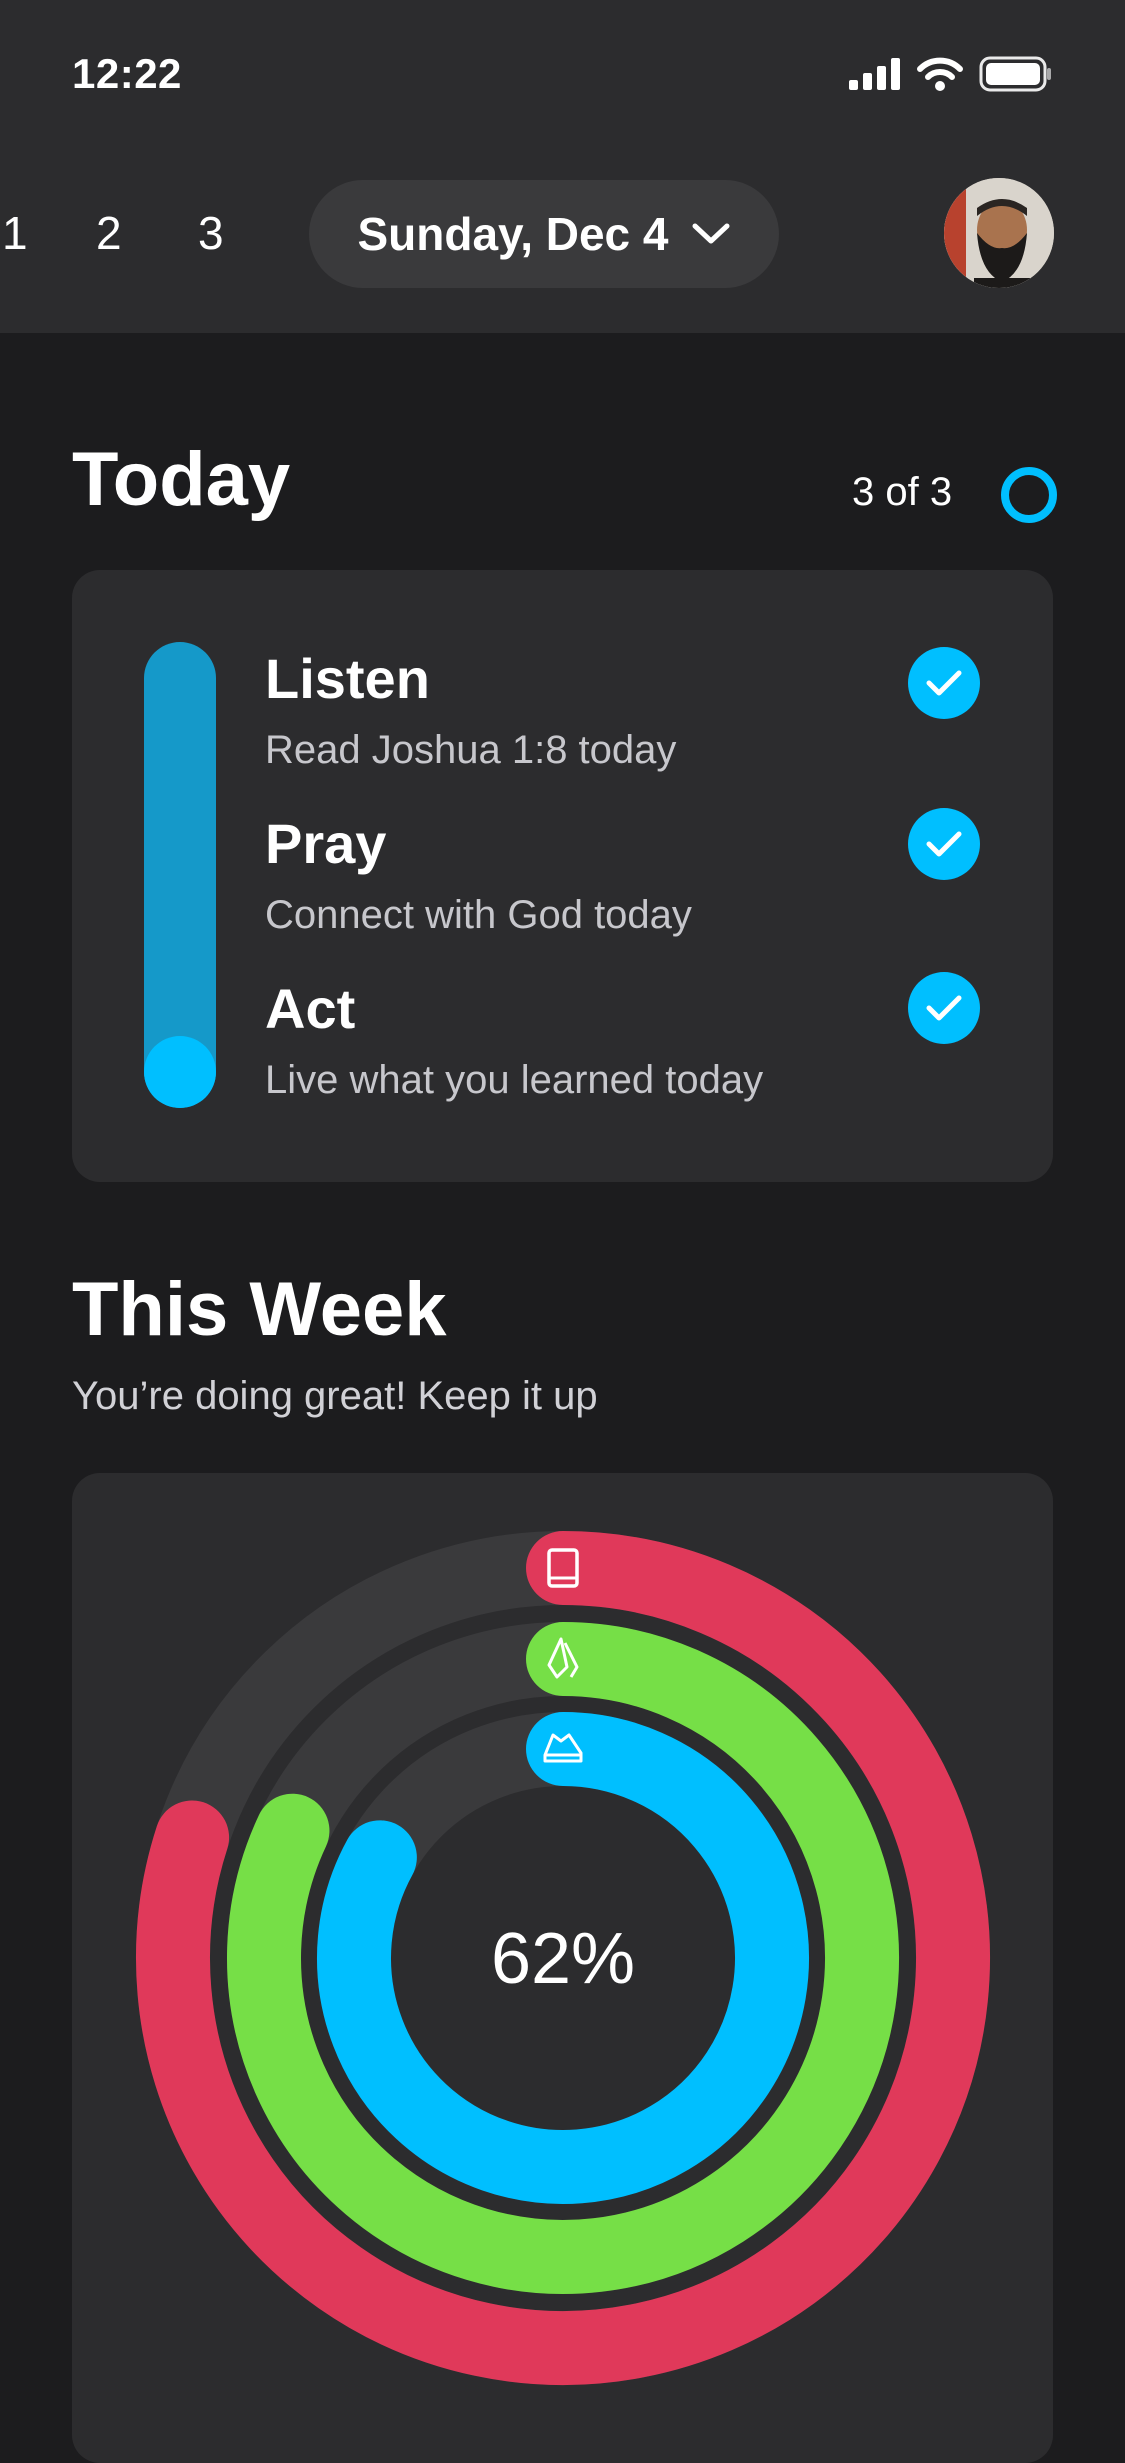  Describe the element at coordinates (127, 73) in the screenshot. I see `status-time: 12:22` at that location.